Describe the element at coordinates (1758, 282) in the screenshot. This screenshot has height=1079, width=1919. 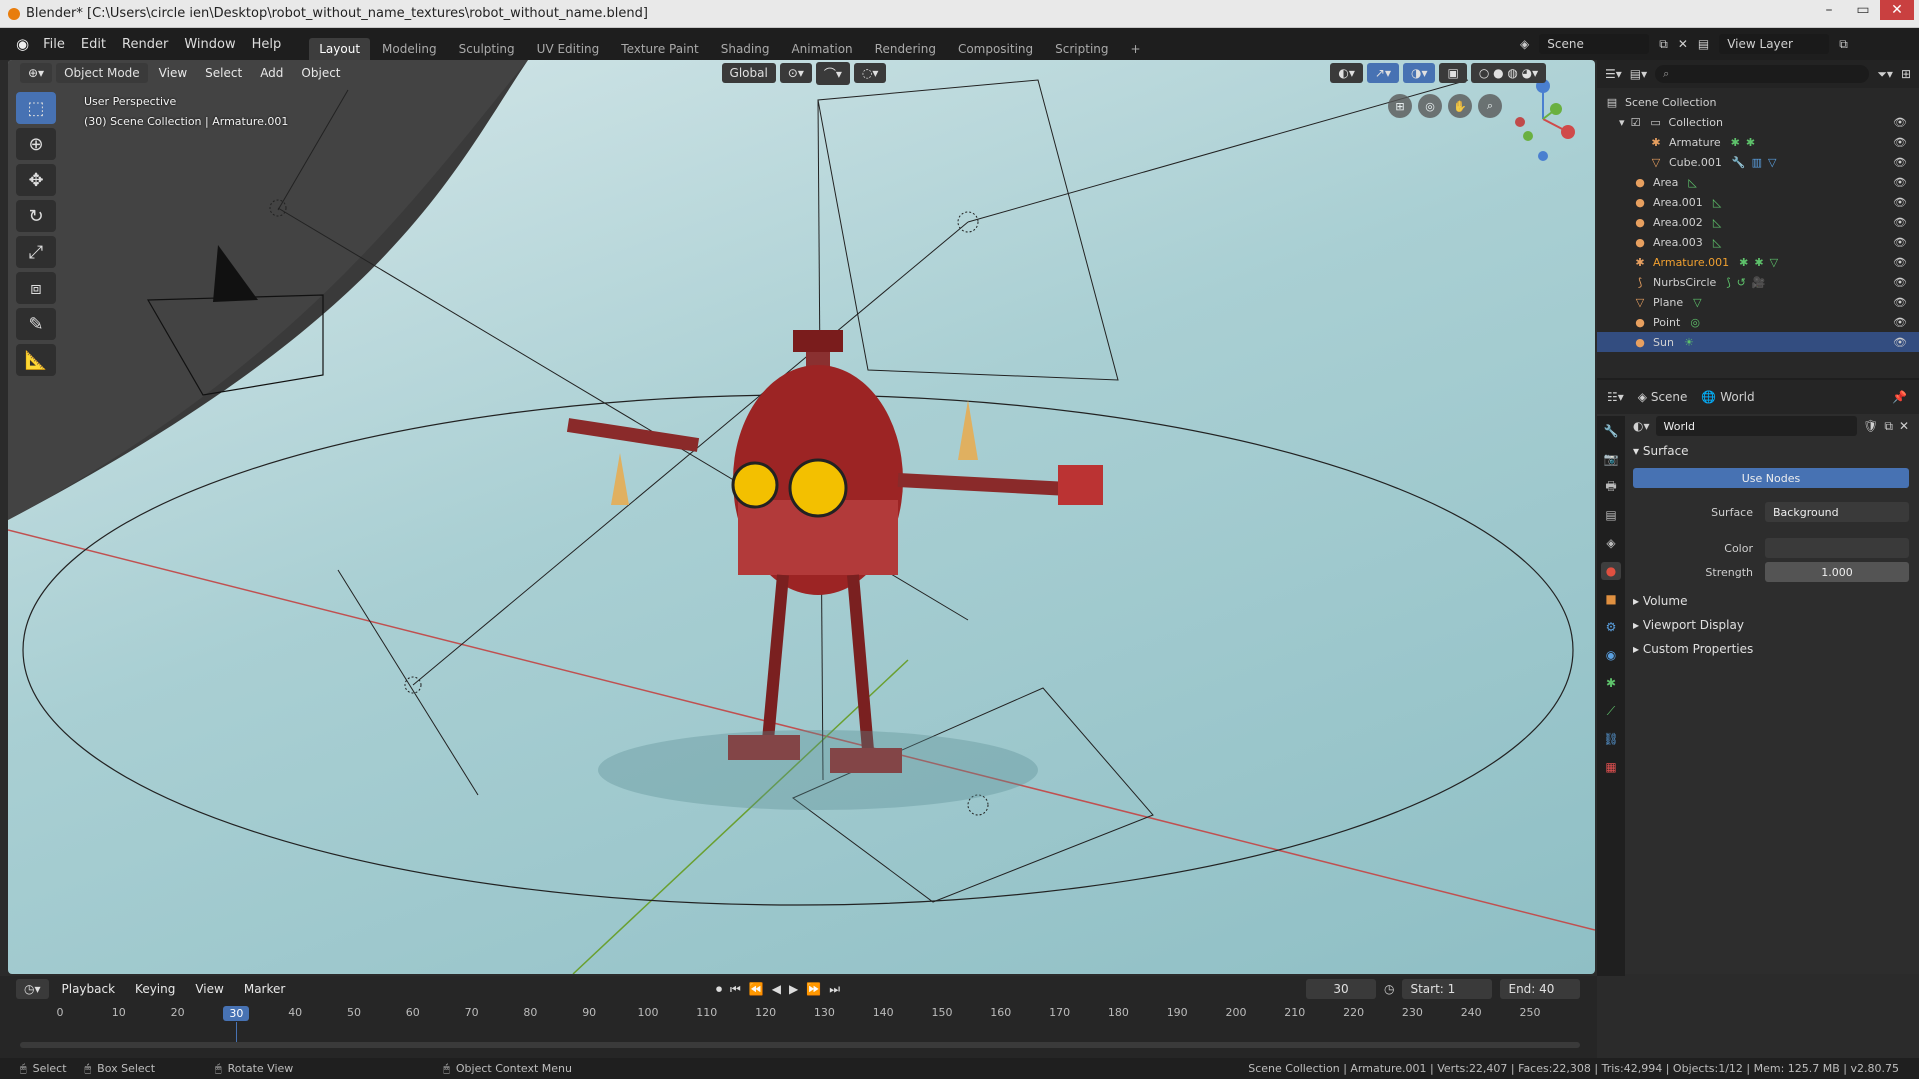
I see `tree-row-nurbscircle: ⟆ NurbsCircle ⟆↺🎥 👁` at that location.